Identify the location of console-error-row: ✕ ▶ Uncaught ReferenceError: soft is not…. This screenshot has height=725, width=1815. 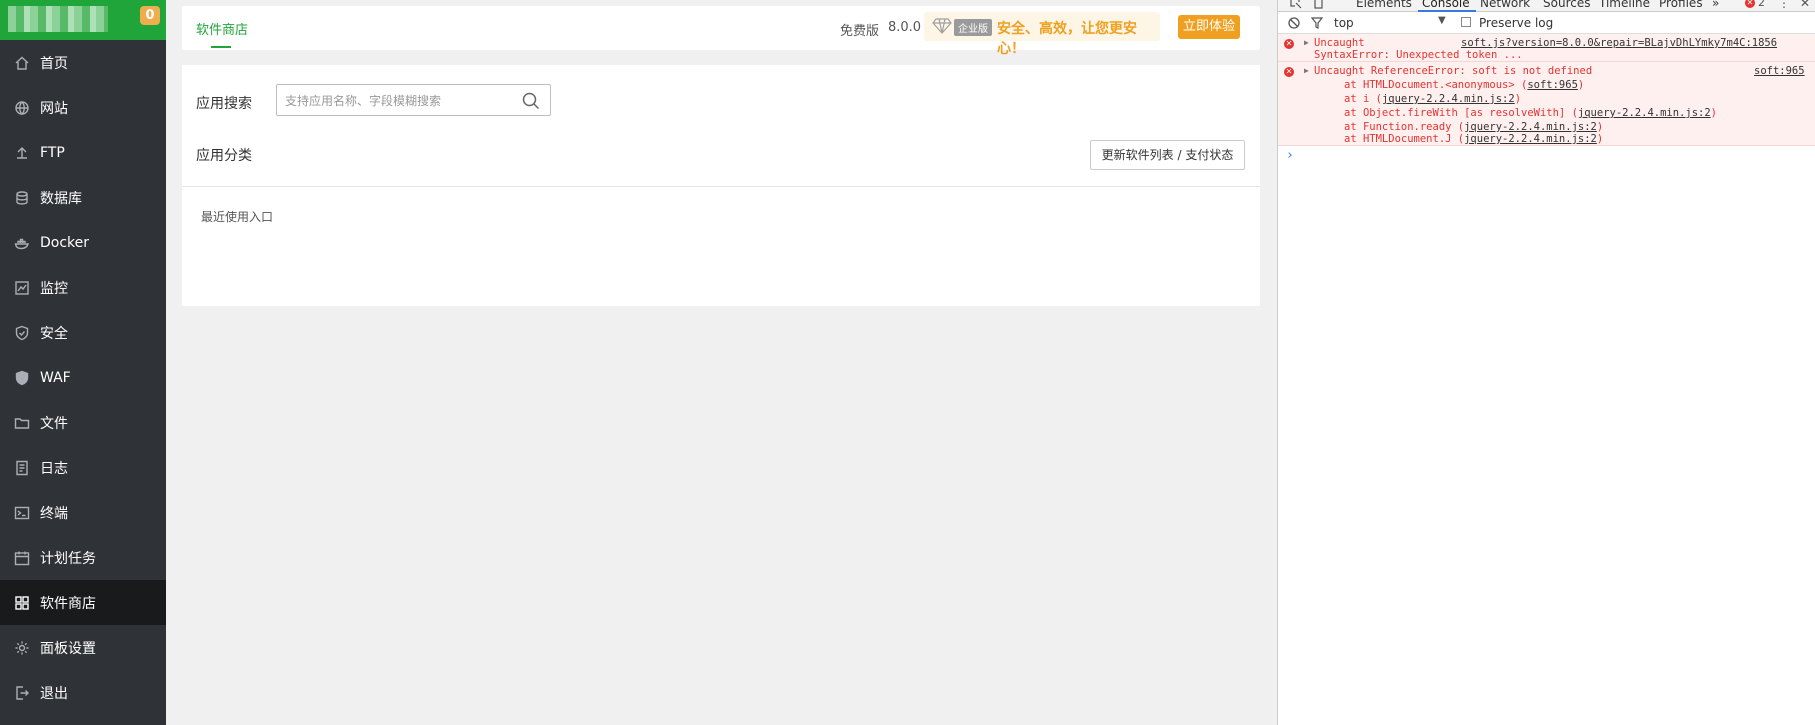
(1546, 104).